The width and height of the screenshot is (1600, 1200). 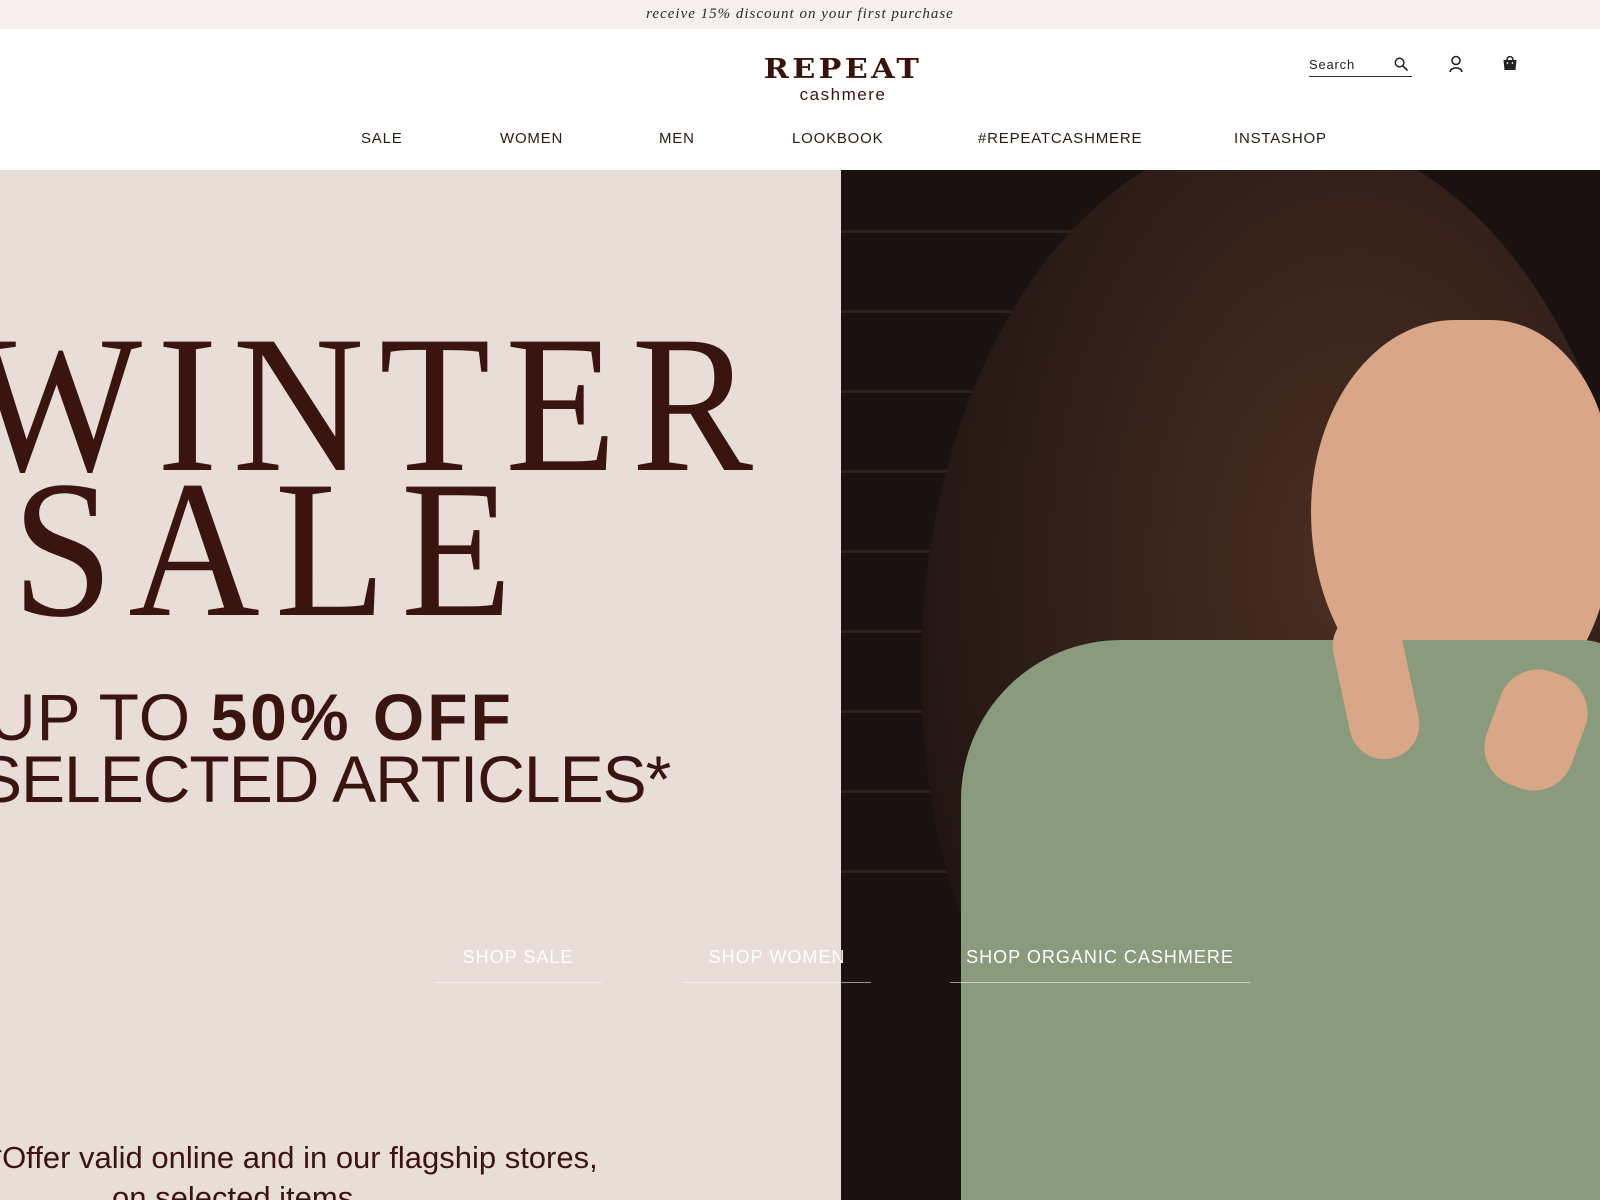 I want to click on shop-women-button: SHOP WOMEN, so click(x=777, y=965).